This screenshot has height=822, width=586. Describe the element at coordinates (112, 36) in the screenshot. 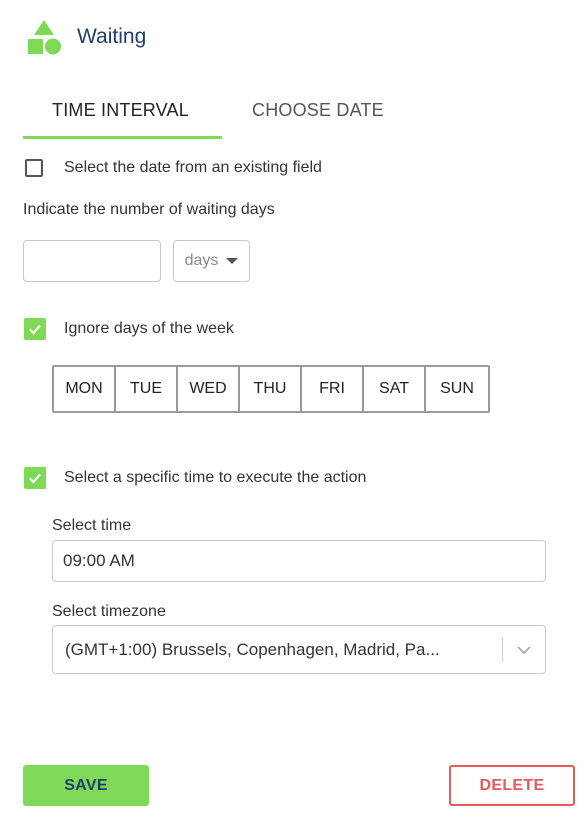

I see `page-title: Waiting` at that location.